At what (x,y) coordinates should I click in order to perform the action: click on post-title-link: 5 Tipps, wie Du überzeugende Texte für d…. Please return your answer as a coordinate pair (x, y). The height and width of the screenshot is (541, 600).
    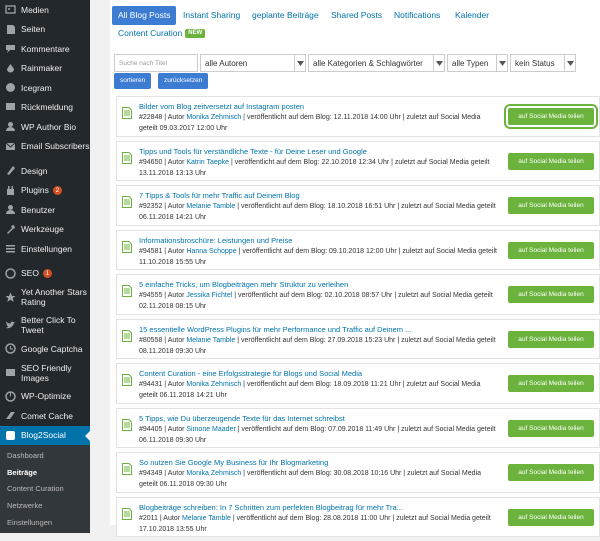
    Looking at the image, I should click on (242, 418).